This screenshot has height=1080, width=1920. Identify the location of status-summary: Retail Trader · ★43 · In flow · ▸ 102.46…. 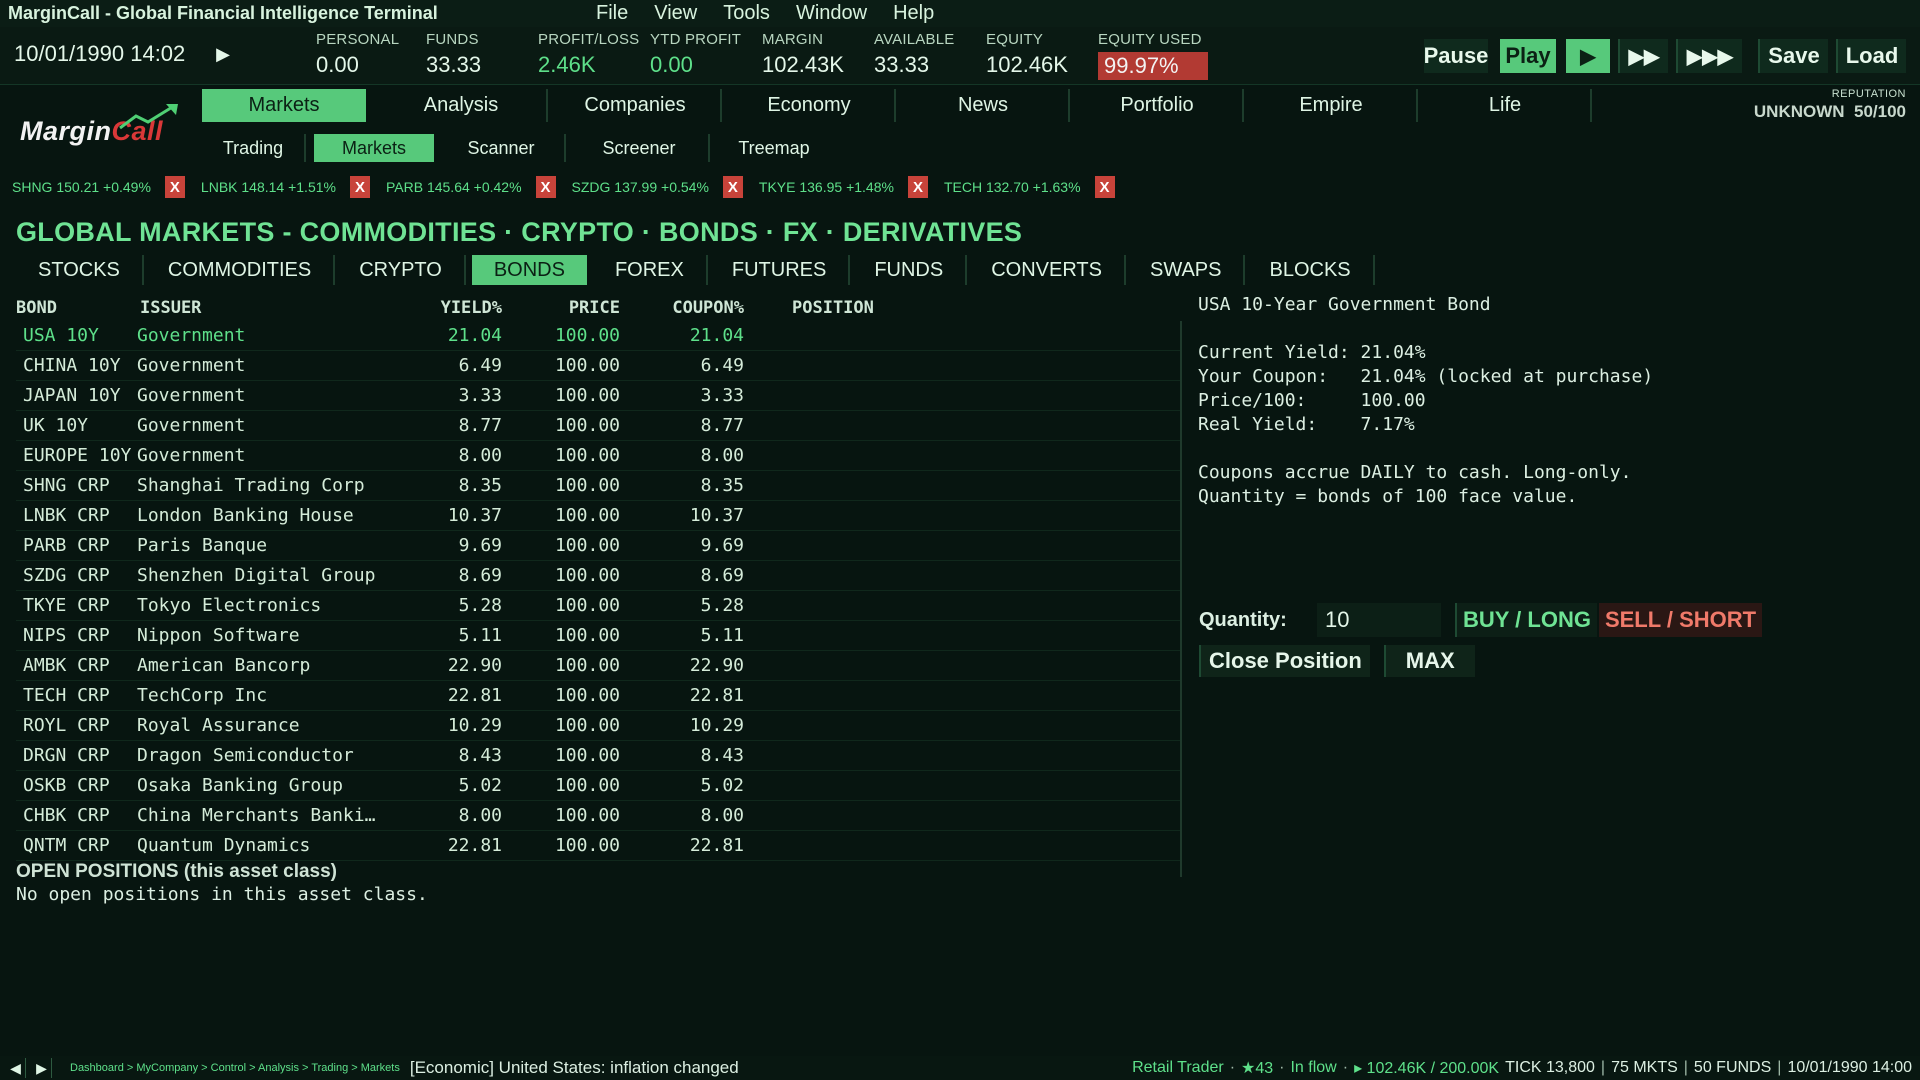
(1522, 1068).